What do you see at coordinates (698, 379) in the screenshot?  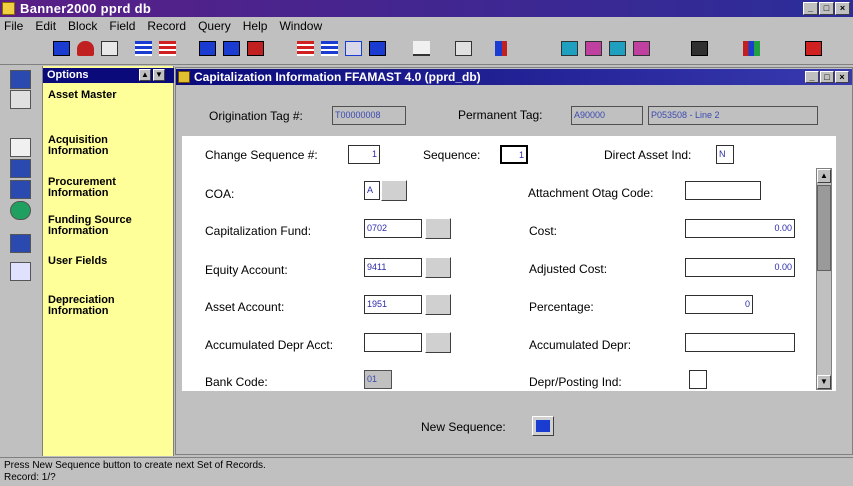 I see `depr-posting-ind-field` at bounding box center [698, 379].